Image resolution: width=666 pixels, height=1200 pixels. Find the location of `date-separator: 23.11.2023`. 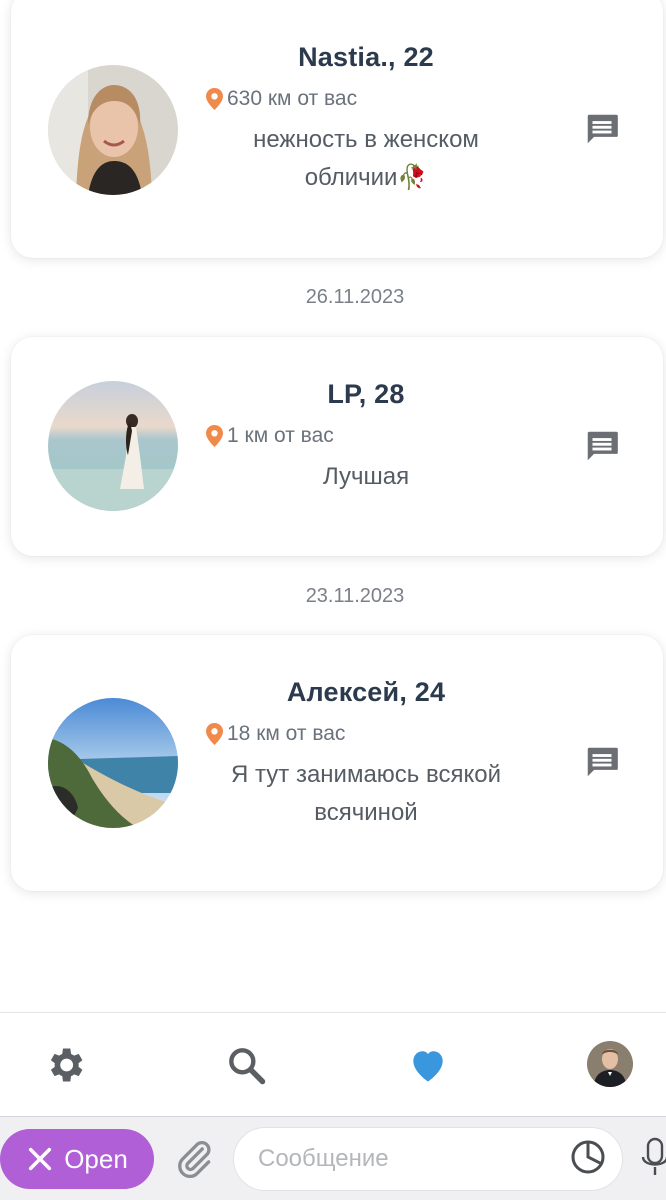

date-separator: 23.11.2023 is located at coordinates (355, 596).